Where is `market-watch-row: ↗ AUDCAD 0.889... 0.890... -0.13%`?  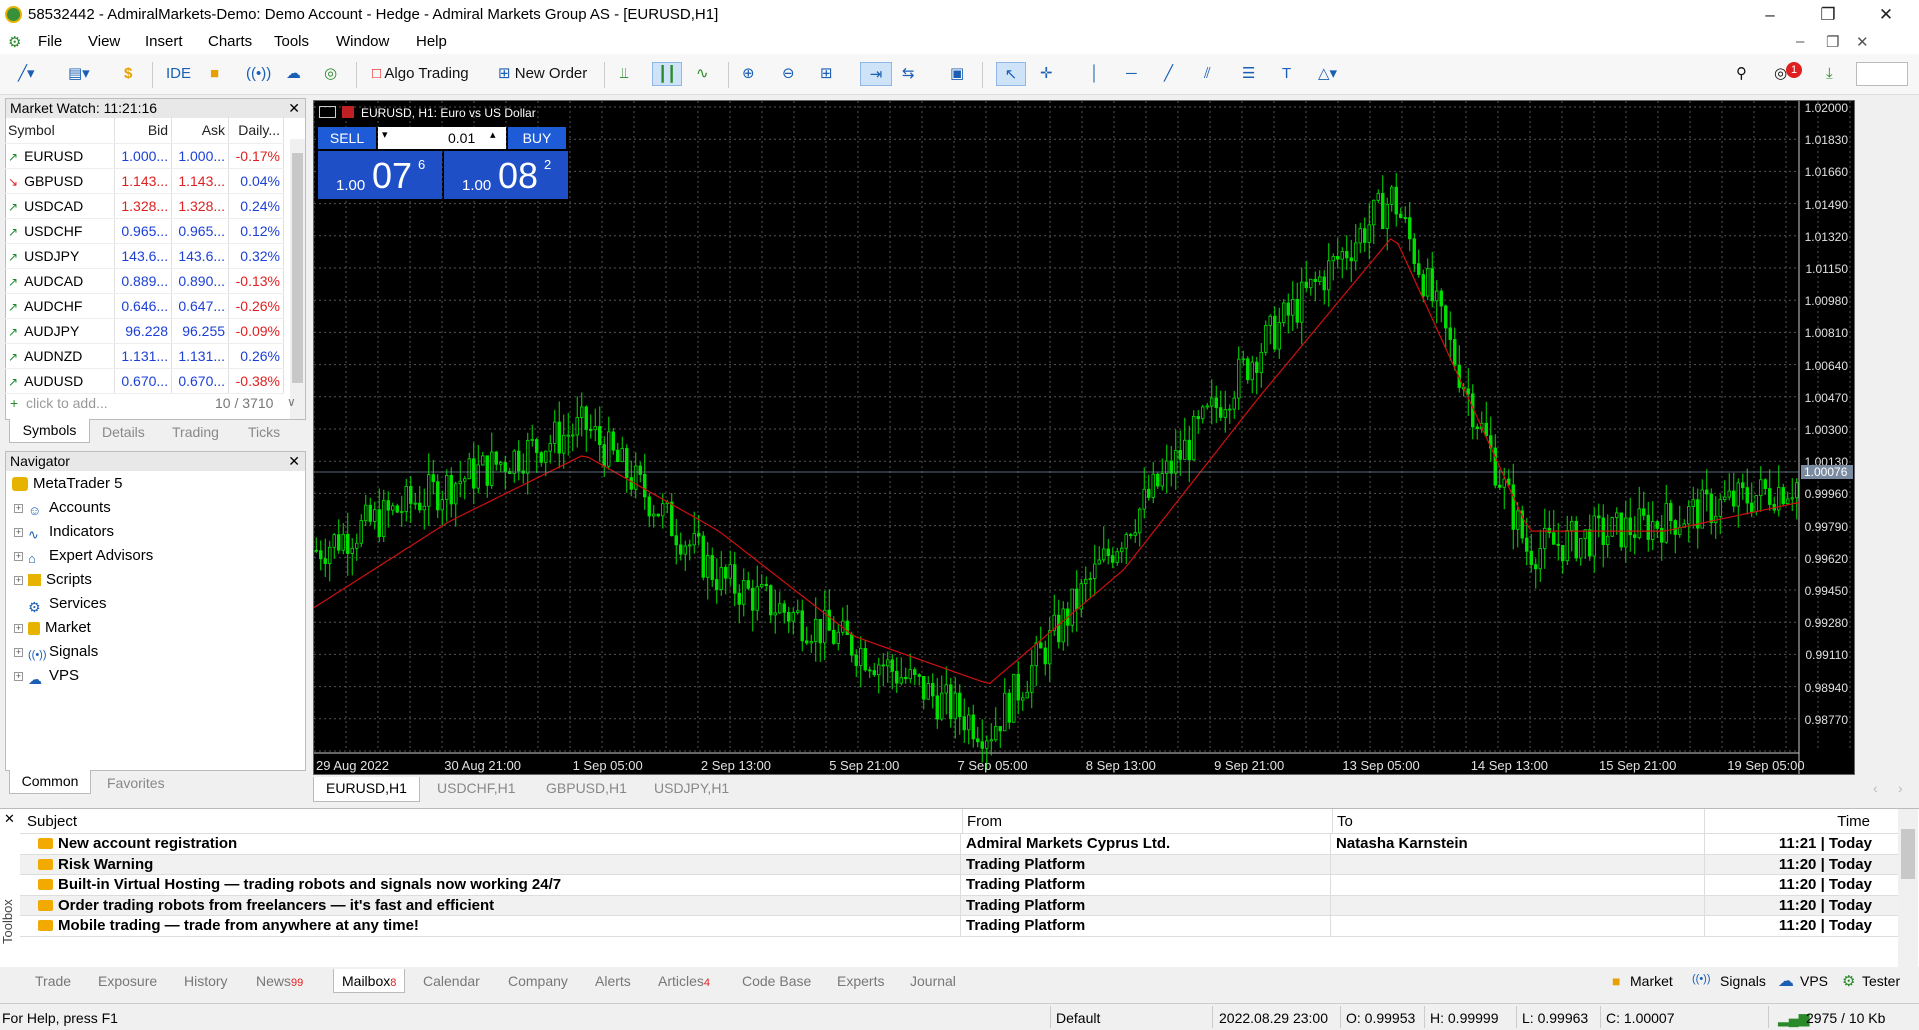 market-watch-row: ↗ AUDCAD 0.889... 0.890... -0.13% is located at coordinates (144, 281).